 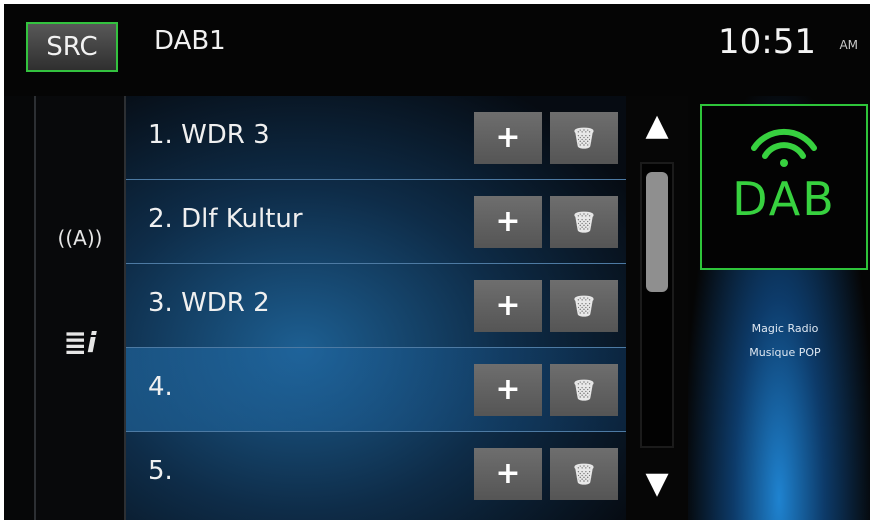 I want to click on station-row: 1. WDR 3 + 🗑, so click(x=376, y=138).